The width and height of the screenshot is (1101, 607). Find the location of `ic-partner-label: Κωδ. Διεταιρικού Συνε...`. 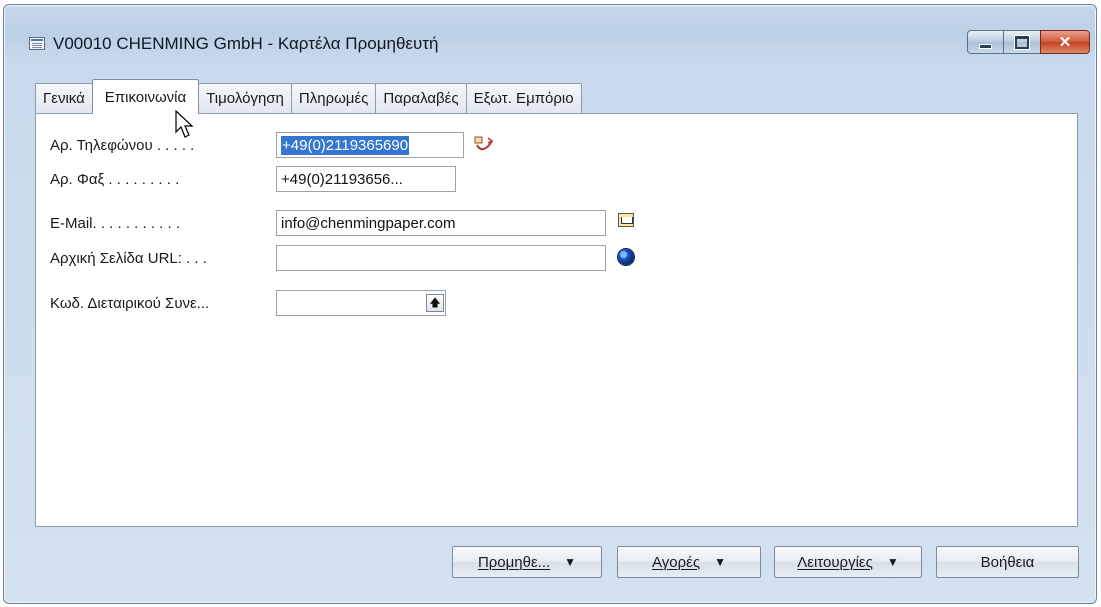

ic-partner-label: Κωδ. Διεταιρικού Συνε... is located at coordinates (130, 303).